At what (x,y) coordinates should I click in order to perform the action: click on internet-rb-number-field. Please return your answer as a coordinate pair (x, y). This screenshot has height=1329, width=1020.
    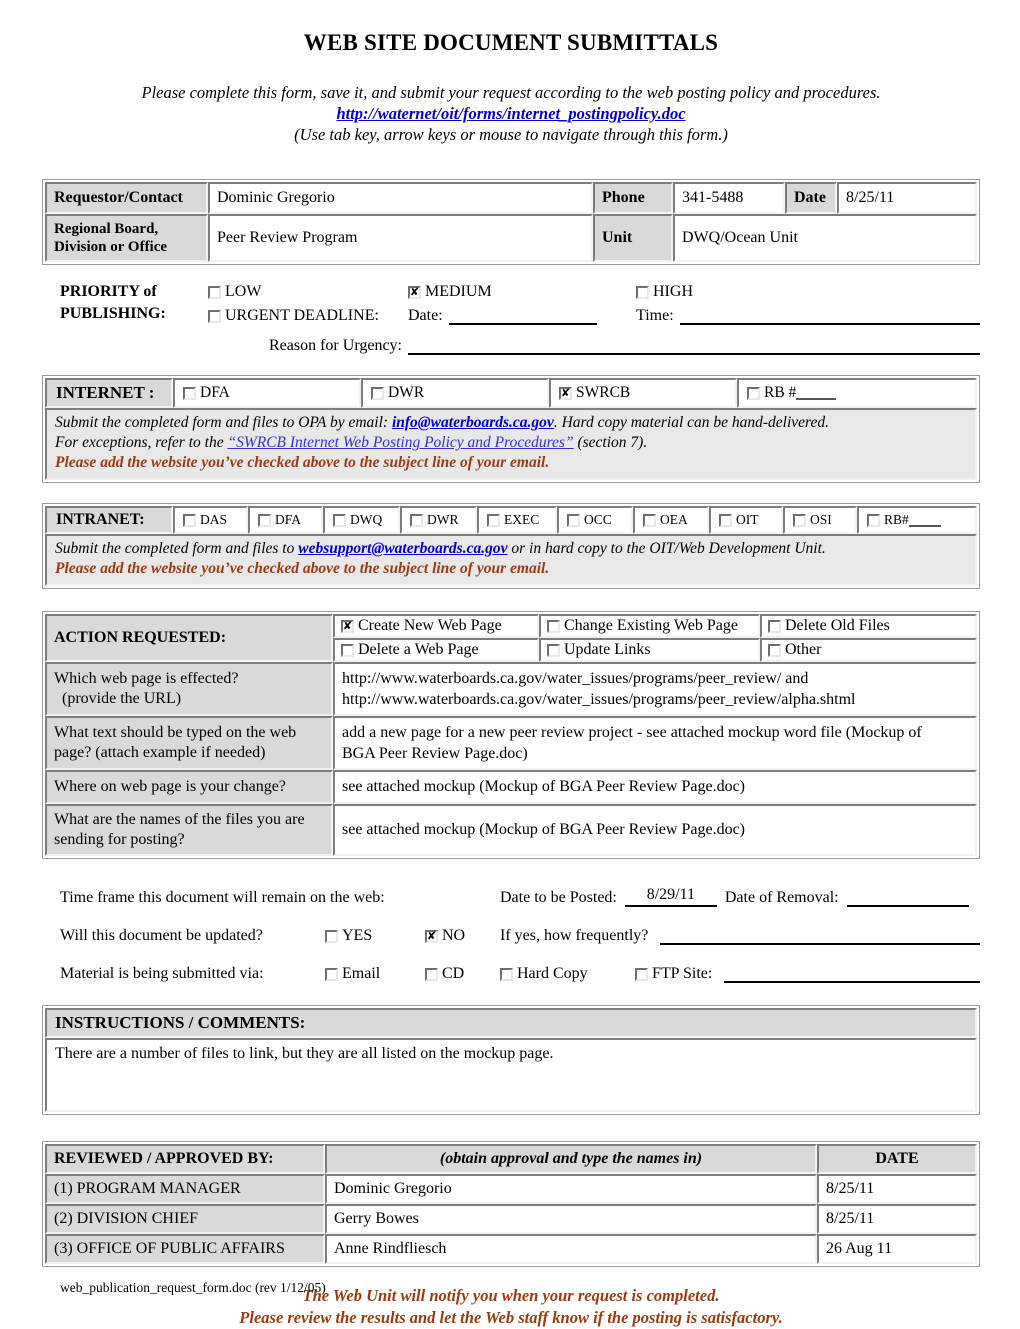
    Looking at the image, I should click on (816, 393).